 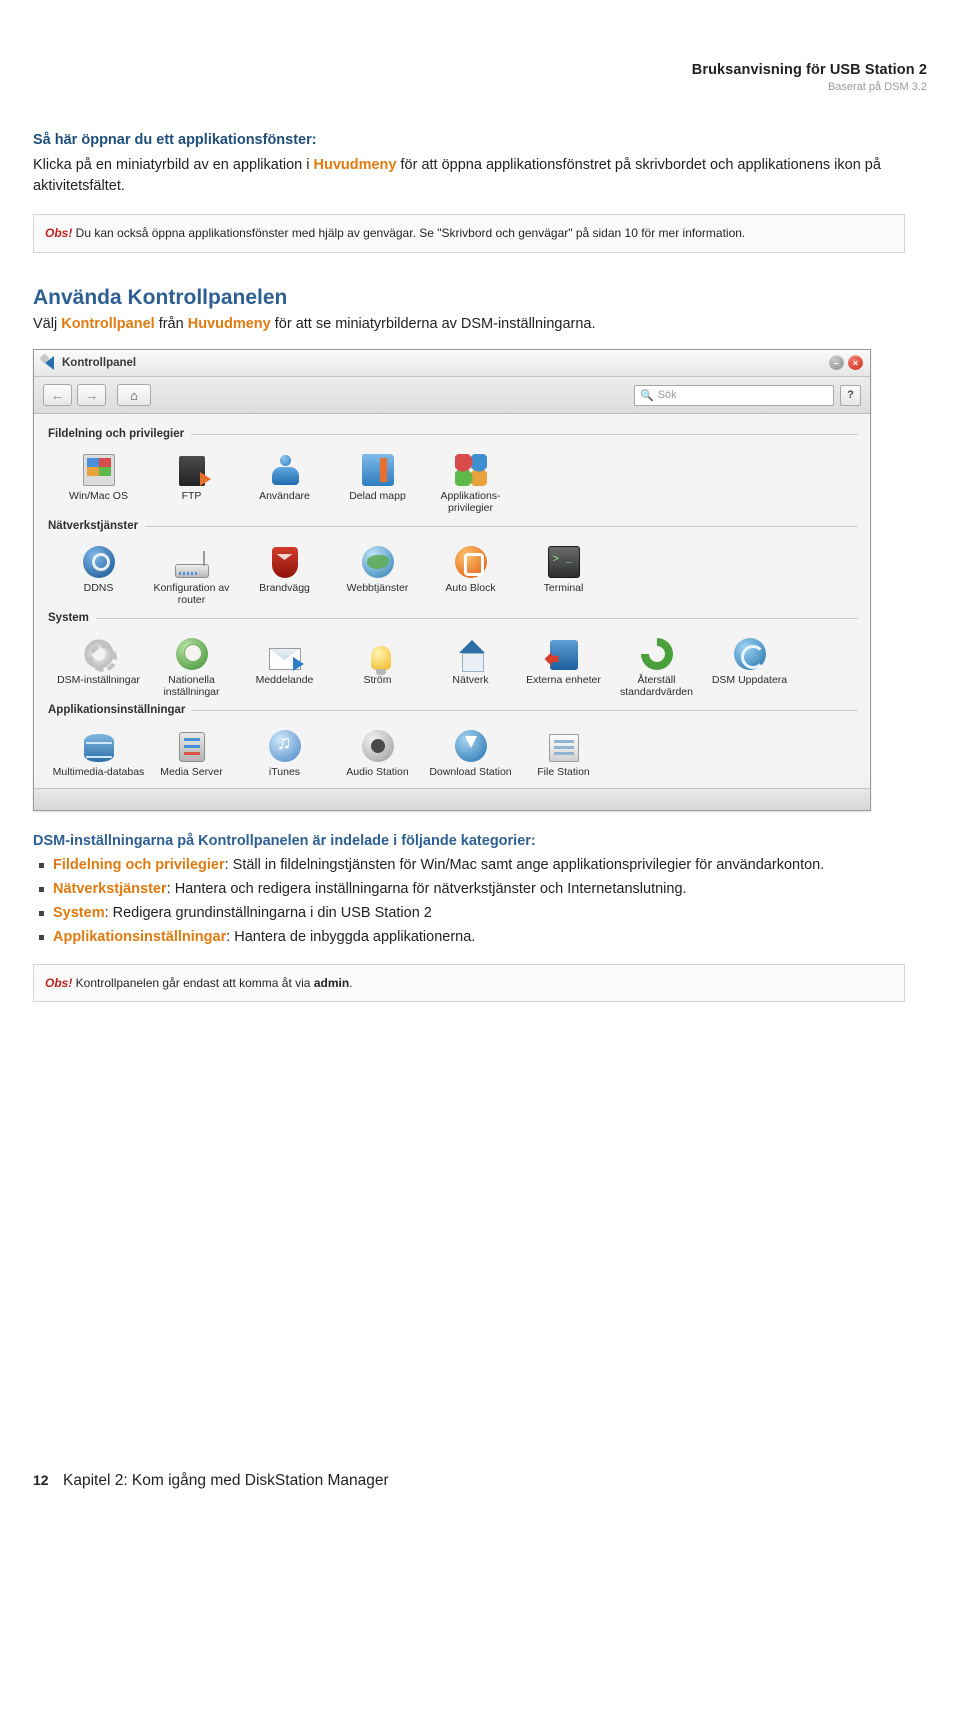 I want to click on cp-item-download-station: Download Station, so click(x=470, y=749).